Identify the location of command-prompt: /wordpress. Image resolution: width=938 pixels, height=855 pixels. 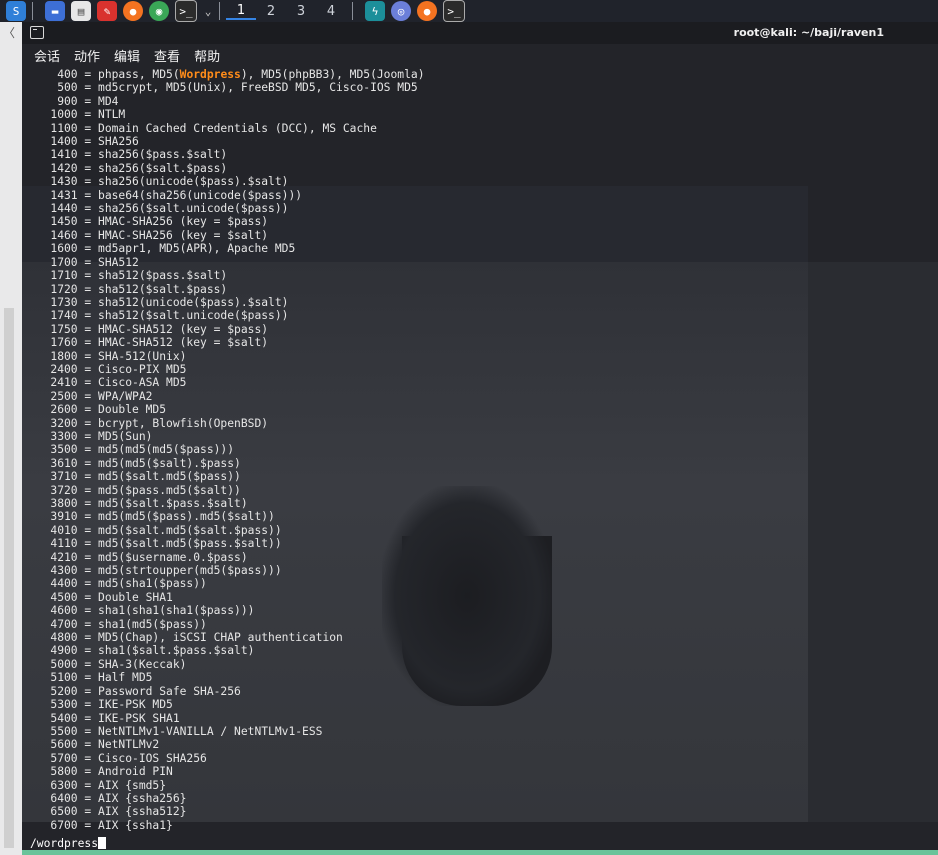
(68, 843).